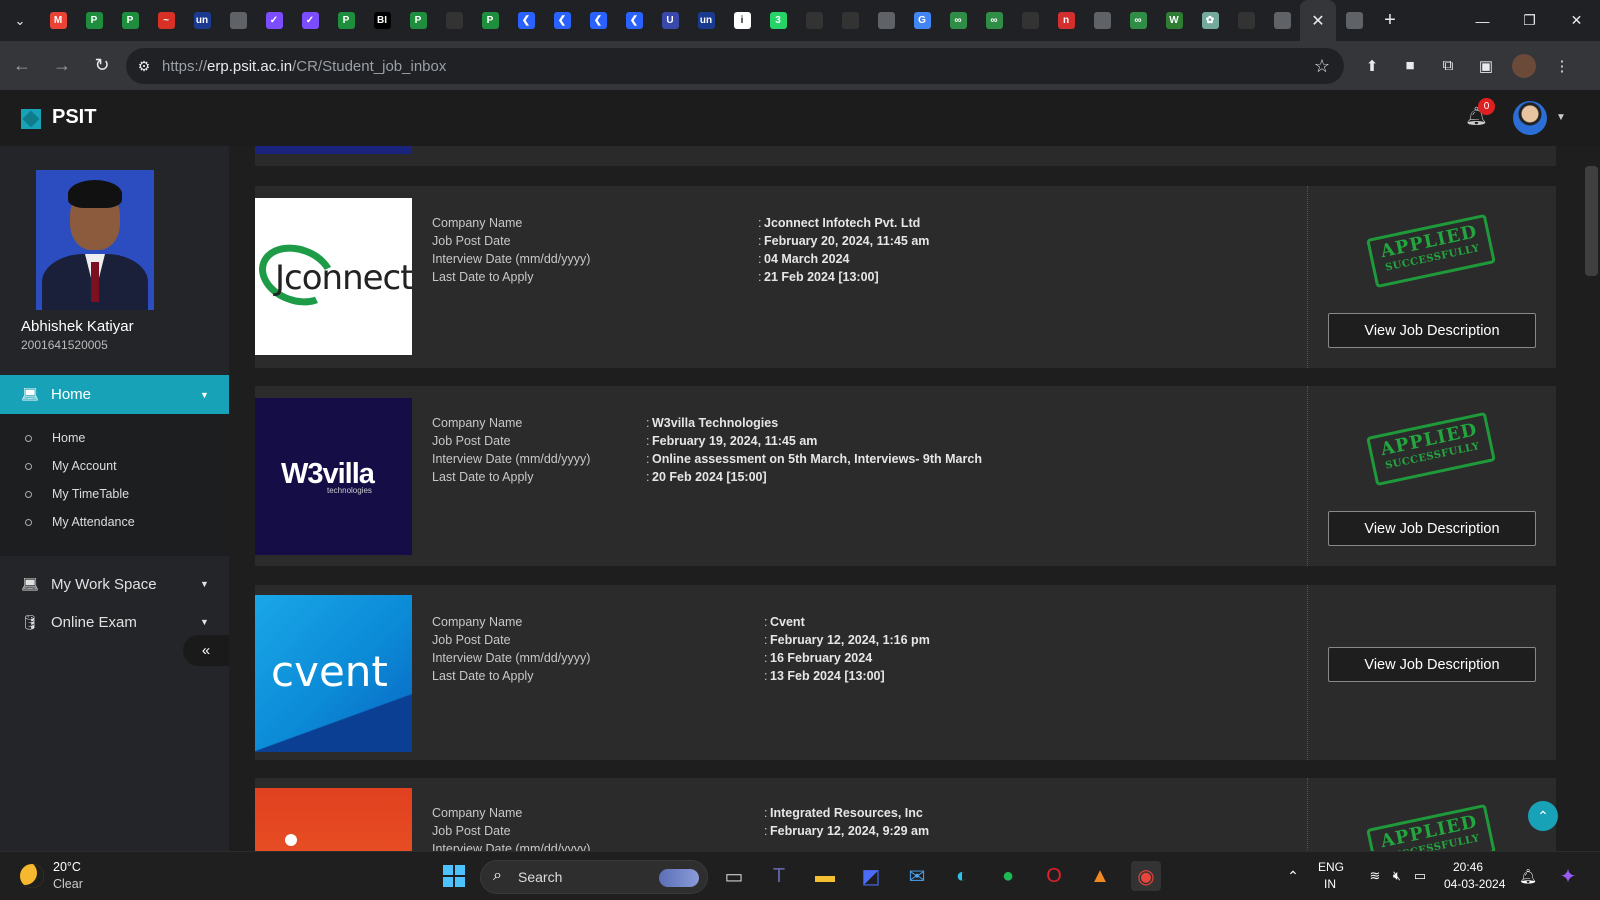  Describe the element at coordinates (1420, 876) in the screenshot. I see `battery-icon: ▭` at that location.